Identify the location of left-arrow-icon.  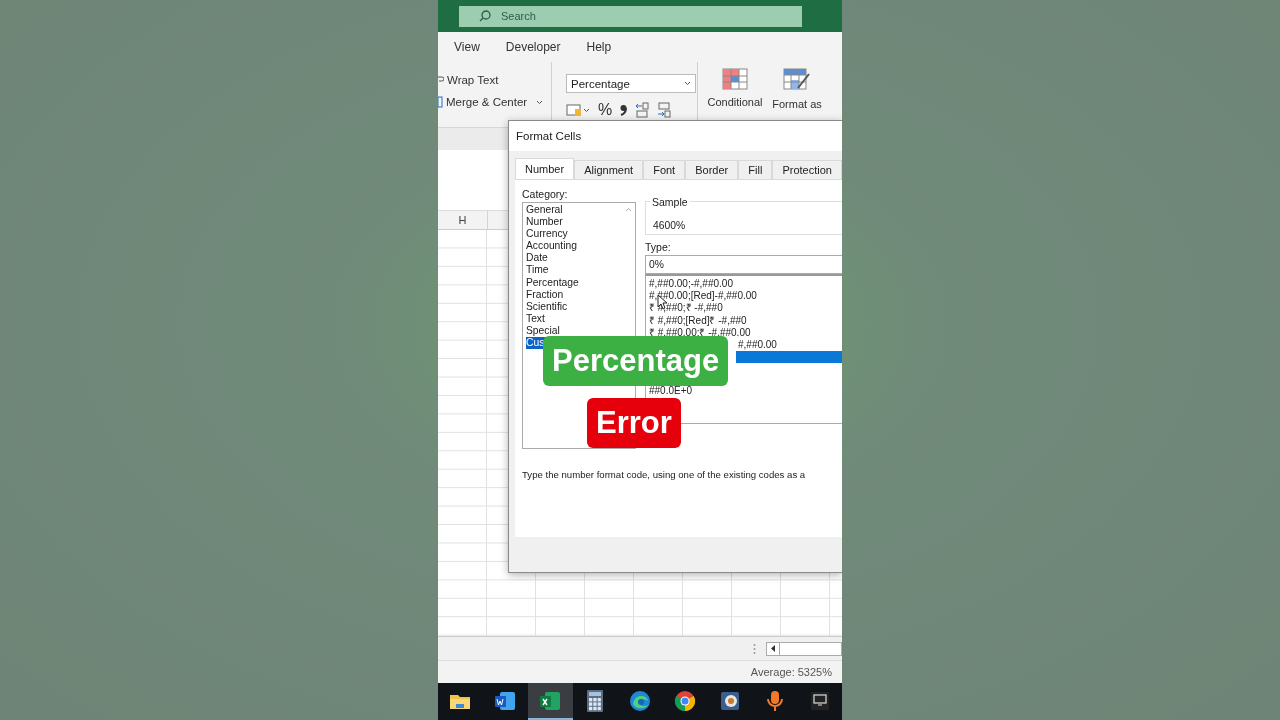
(773, 648).